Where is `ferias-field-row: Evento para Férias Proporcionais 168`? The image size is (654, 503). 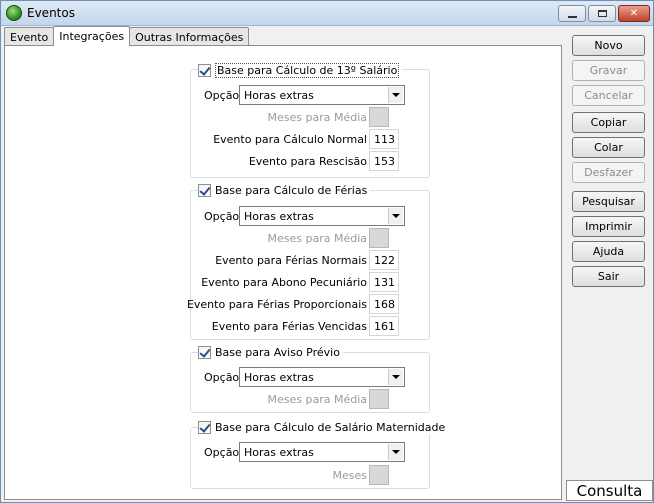 ferias-field-row: Evento para Férias Proporcionais 168 is located at coordinates (309, 304).